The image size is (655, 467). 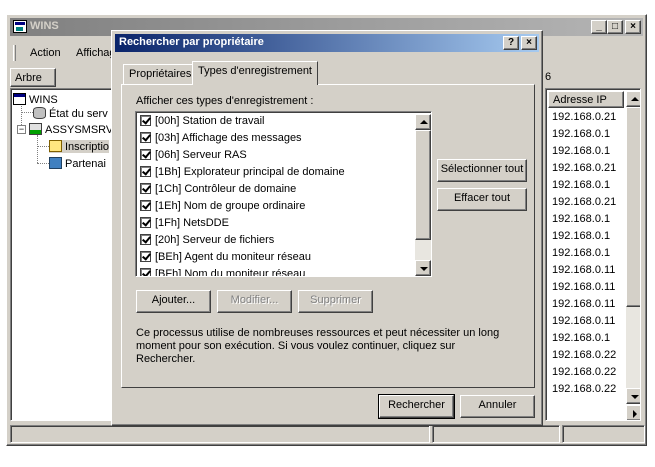 What do you see at coordinates (160, 74) in the screenshot?
I see `tab-owners: Propriétaires` at bounding box center [160, 74].